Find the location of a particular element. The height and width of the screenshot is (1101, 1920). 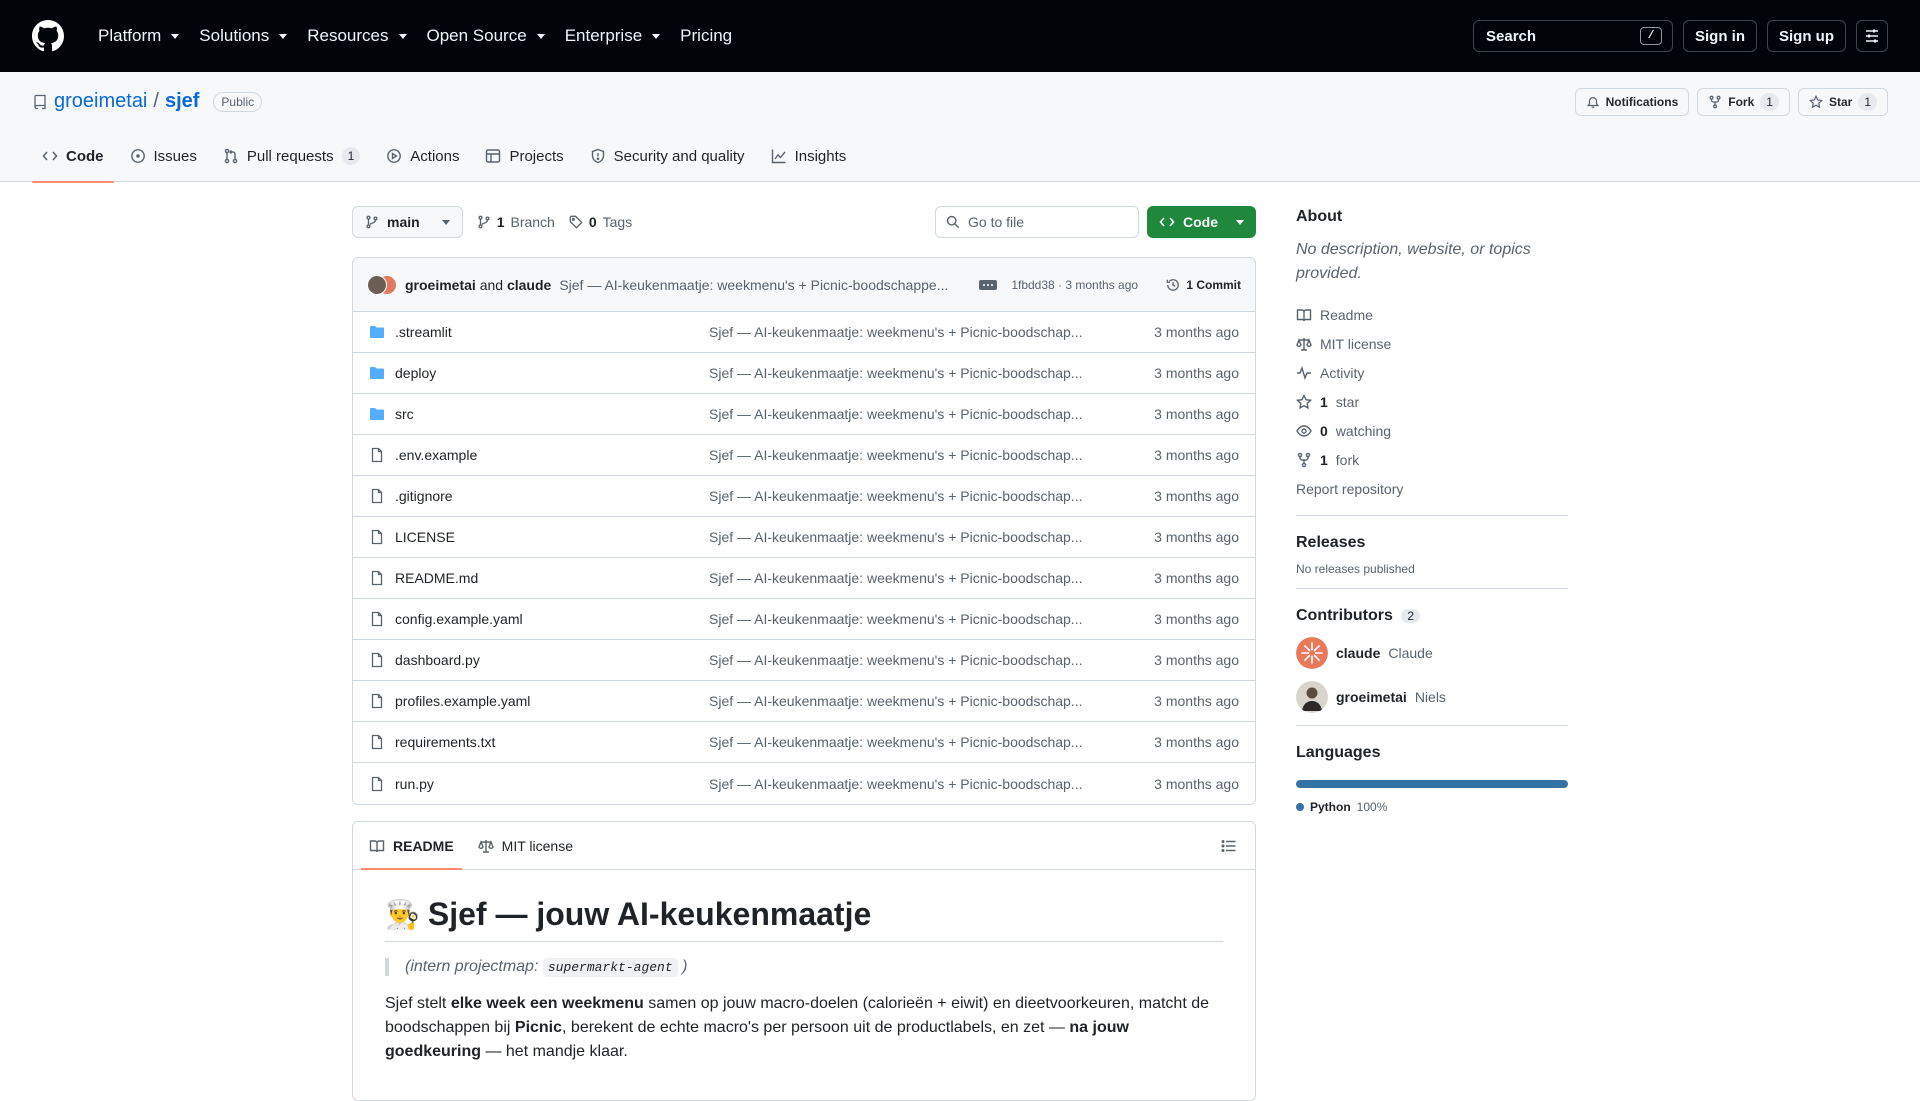

tab-pull-requests: Pull requests 1 is located at coordinates (291, 156).